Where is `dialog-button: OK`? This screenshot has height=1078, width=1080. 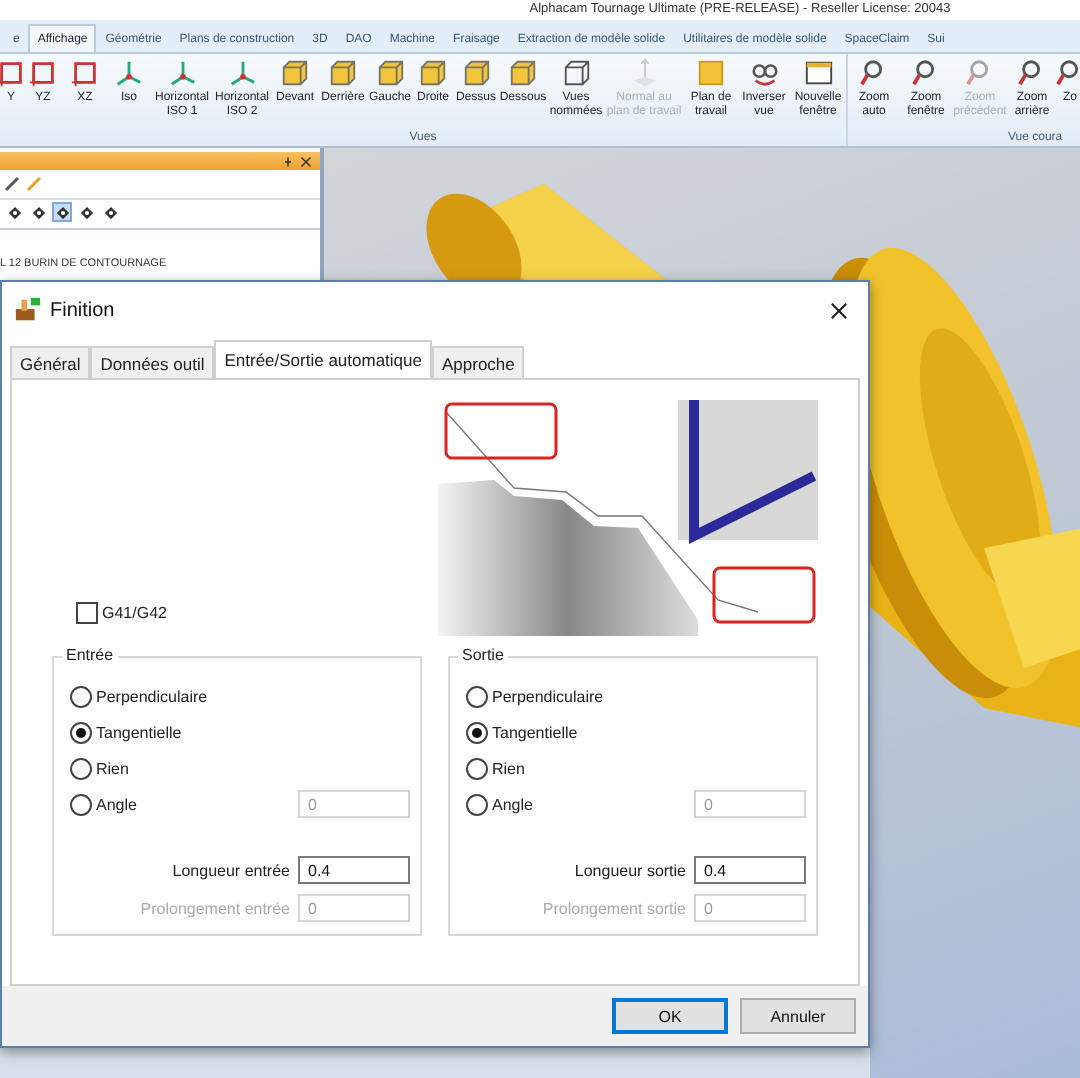
dialog-button: OK is located at coordinates (670, 1016).